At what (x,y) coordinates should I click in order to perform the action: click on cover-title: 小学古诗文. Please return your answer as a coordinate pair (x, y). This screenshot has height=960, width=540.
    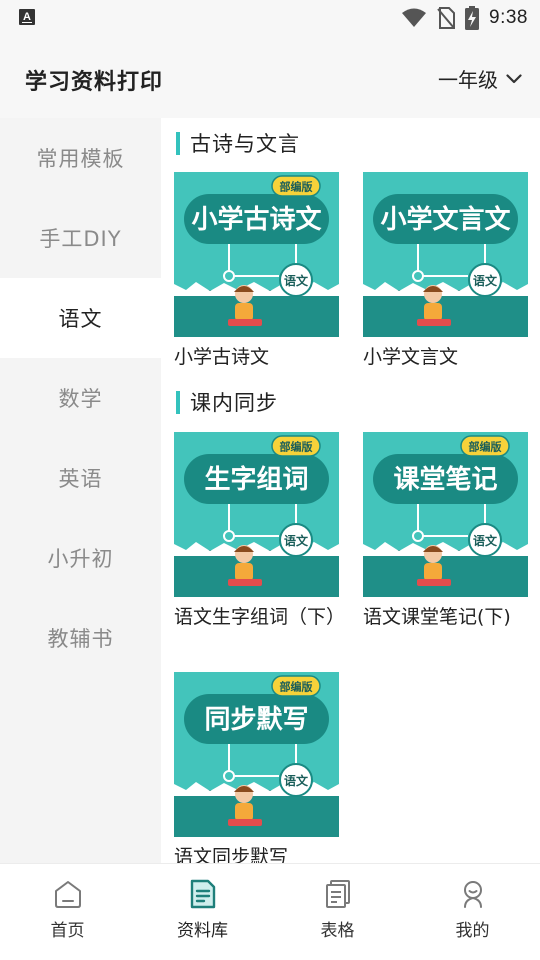
    Looking at the image, I should click on (256, 219).